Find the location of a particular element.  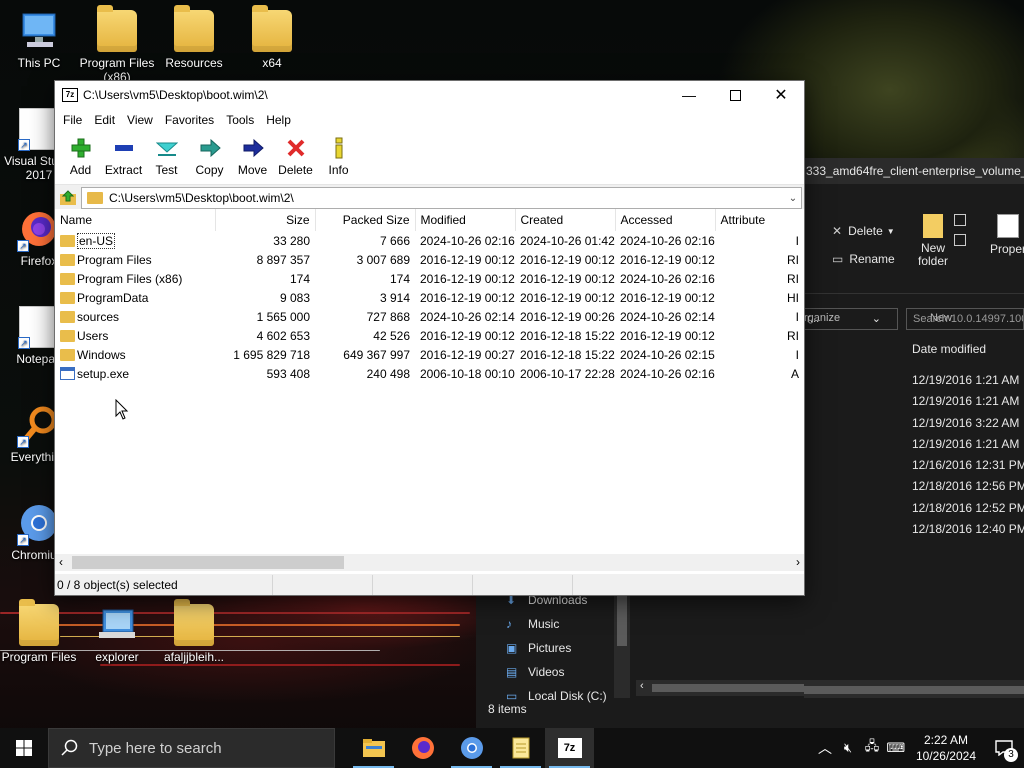

cell-size: 8 897 357 is located at coordinates (283, 259).